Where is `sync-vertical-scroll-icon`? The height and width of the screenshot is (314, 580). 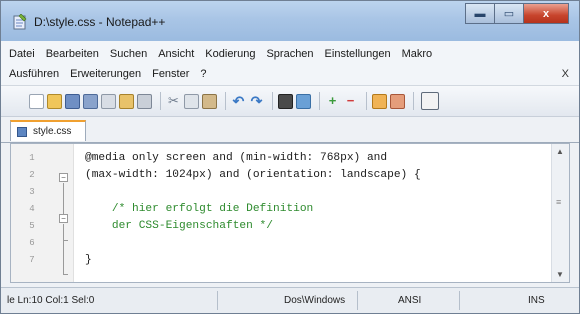 sync-vertical-scroll-icon is located at coordinates (379, 101).